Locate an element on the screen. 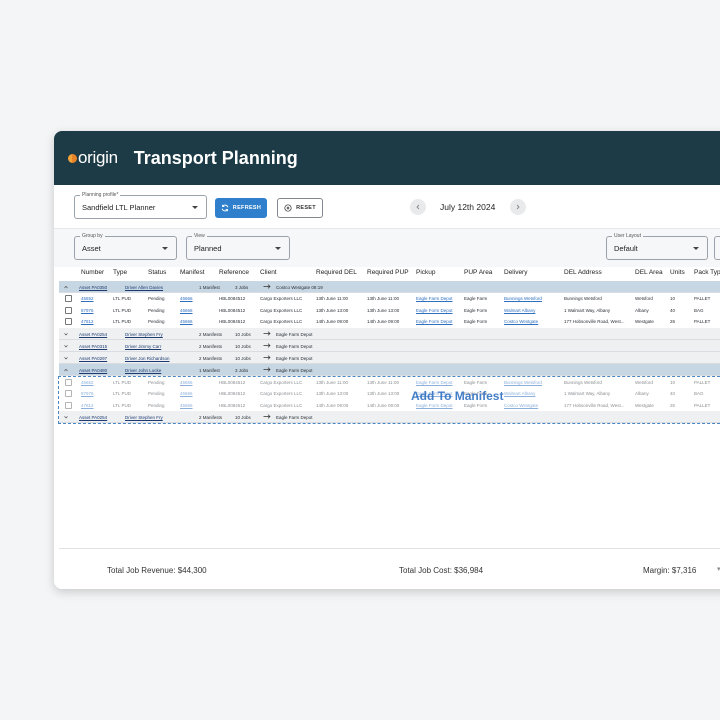  planning-profile-select: Planning profile* Sandfield LTL Planner is located at coordinates (140, 205).